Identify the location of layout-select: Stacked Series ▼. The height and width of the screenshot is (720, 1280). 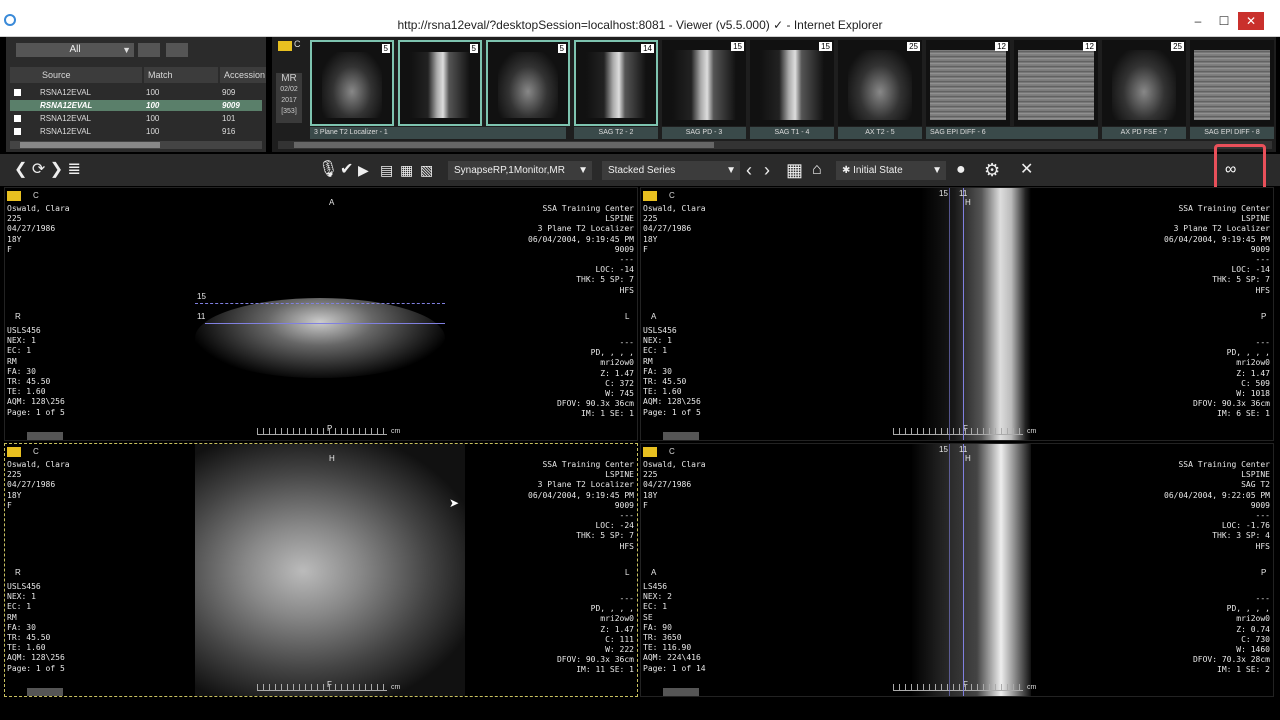
(671, 170).